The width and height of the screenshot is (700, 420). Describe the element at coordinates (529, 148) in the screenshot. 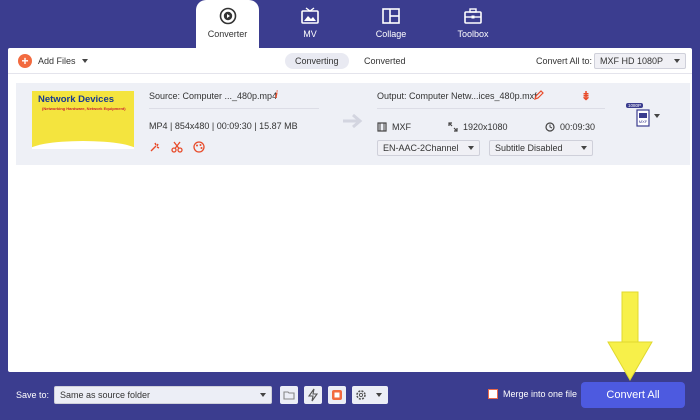

I see `subtitle-value: Subtitle Disabled` at that location.